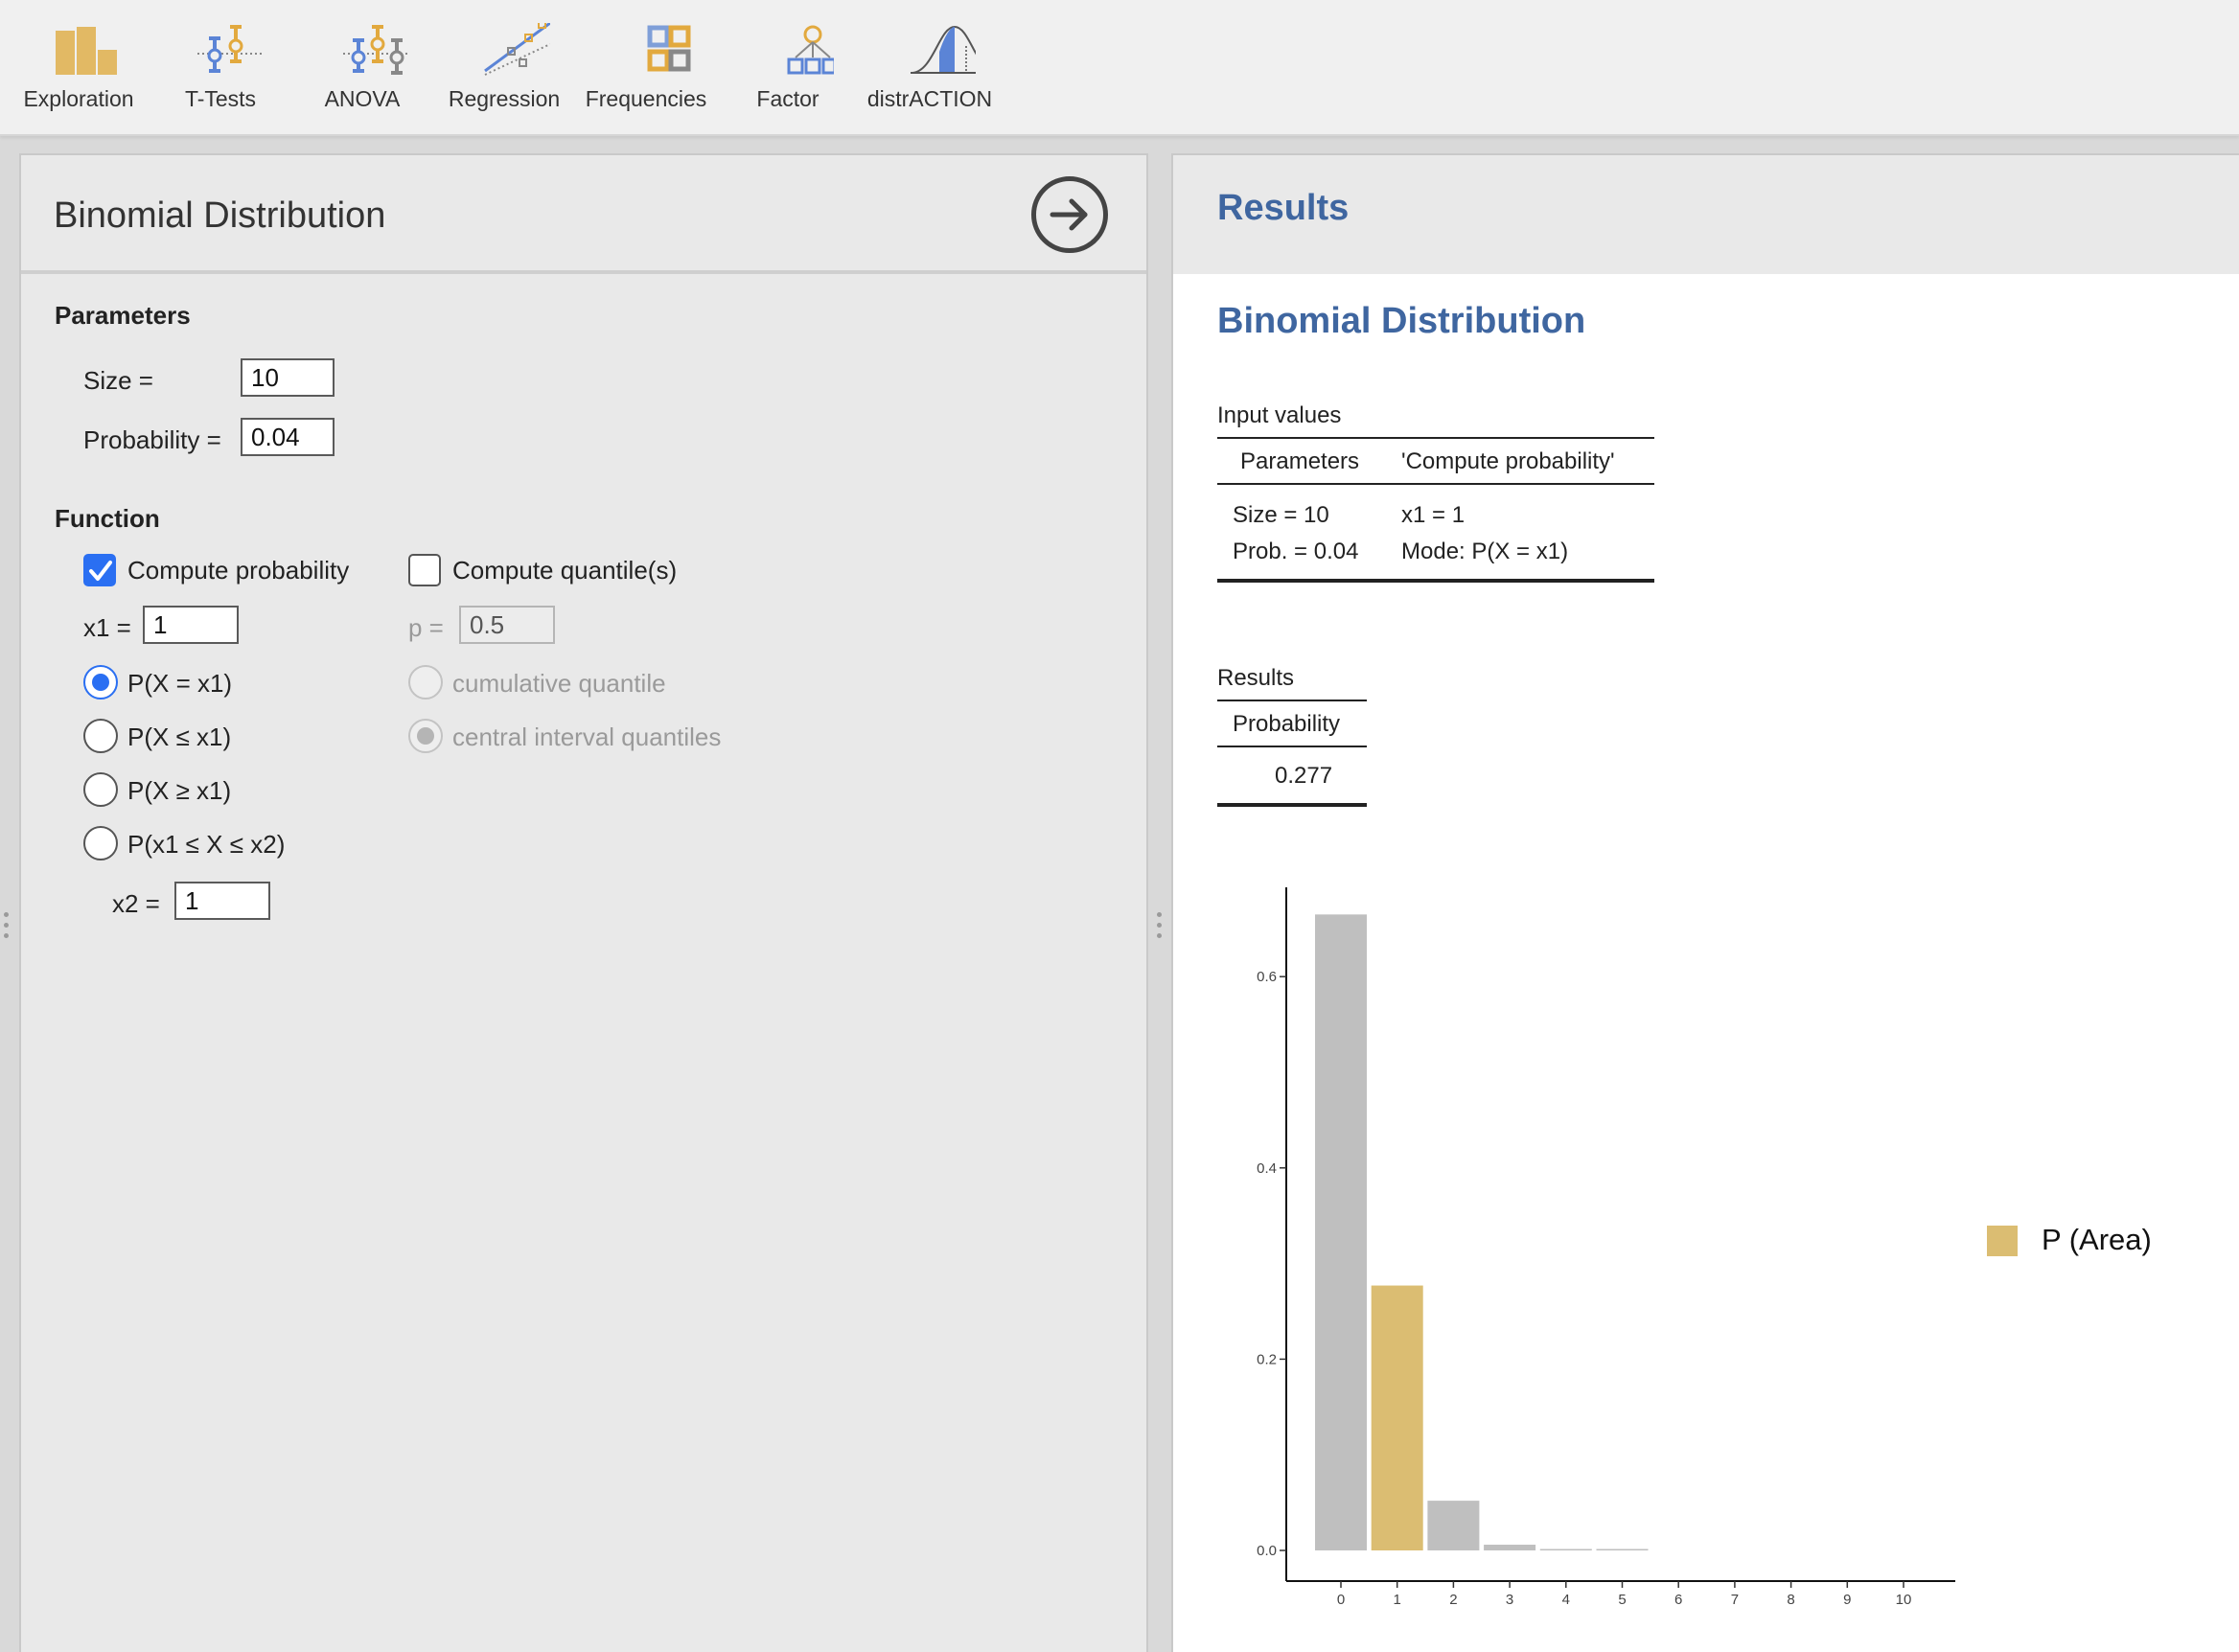 The width and height of the screenshot is (2239, 1652). Describe the element at coordinates (1397, 1600) in the screenshot. I see `x-tick-label: 1` at that location.